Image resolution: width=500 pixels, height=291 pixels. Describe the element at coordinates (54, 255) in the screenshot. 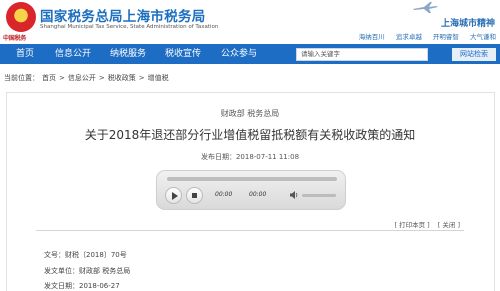

I see `meta-label: 文号：` at that location.